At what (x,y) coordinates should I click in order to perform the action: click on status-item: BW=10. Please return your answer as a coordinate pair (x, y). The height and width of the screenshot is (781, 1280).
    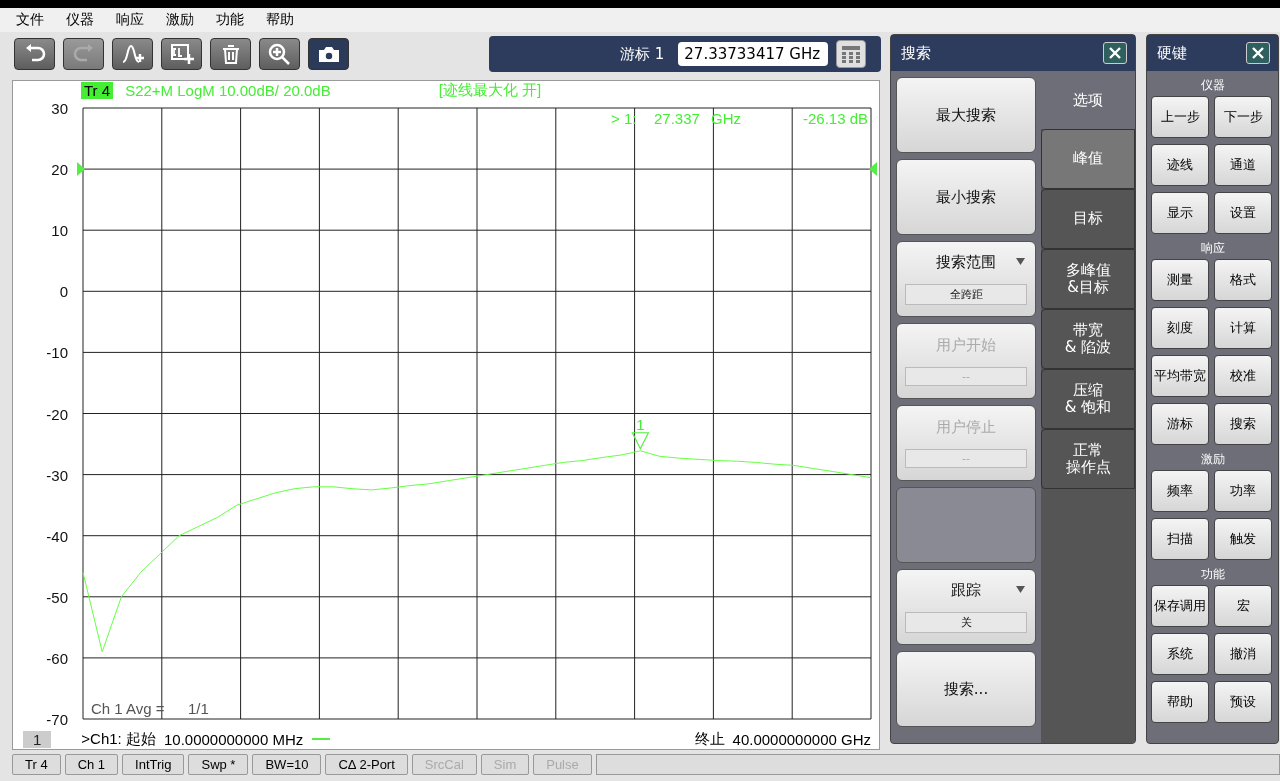
    Looking at the image, I should click on (287, 764).